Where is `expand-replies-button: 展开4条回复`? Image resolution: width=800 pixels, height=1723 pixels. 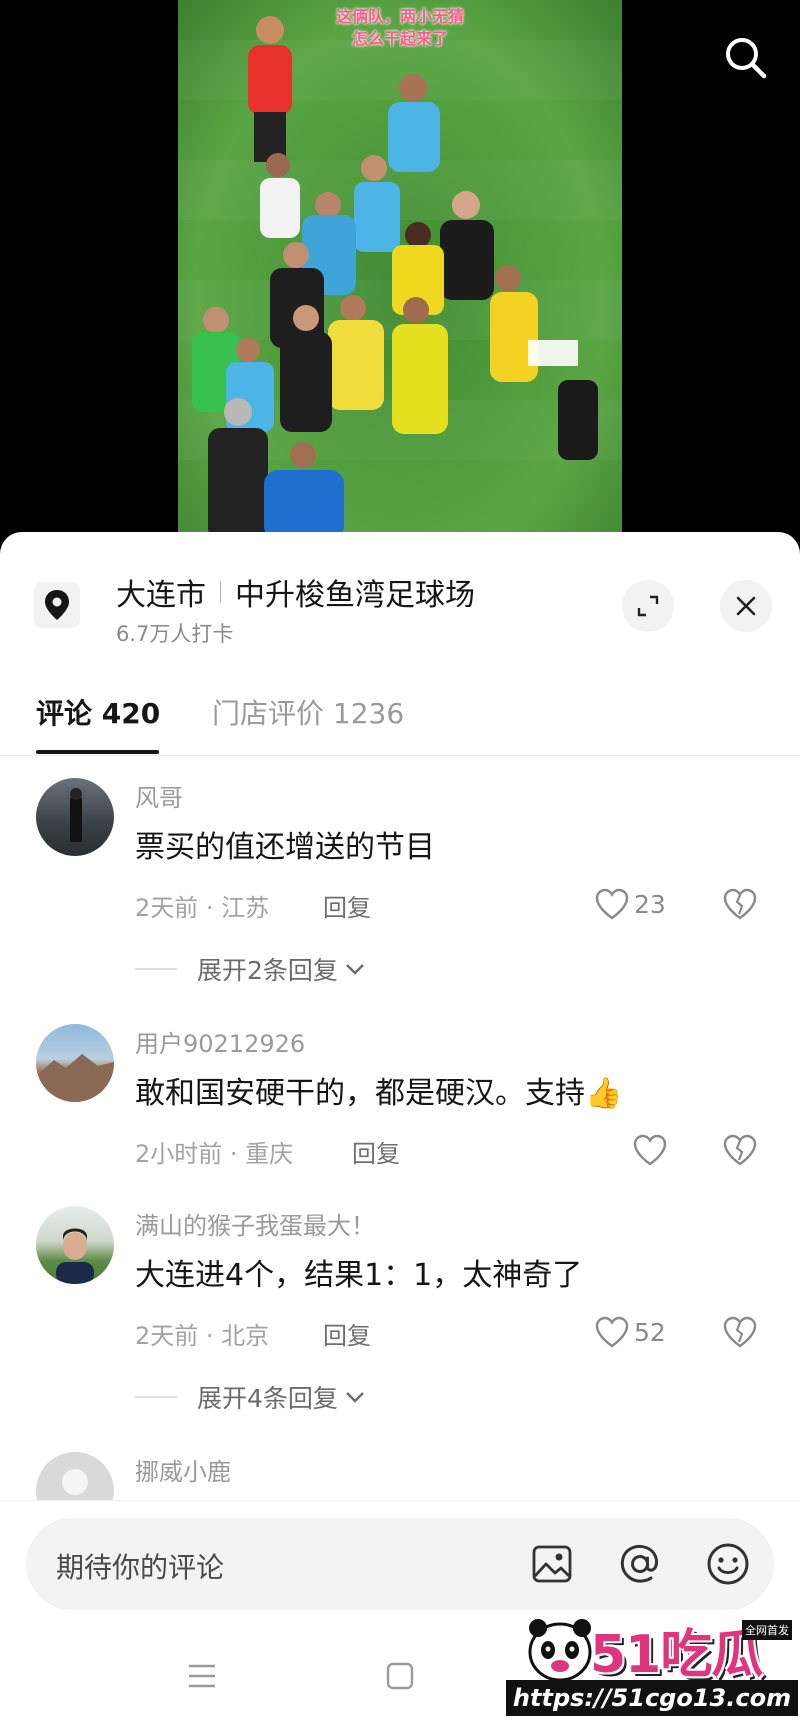
expand-replies-button: 展开4条回复 is located at coordinates (250, 1397).